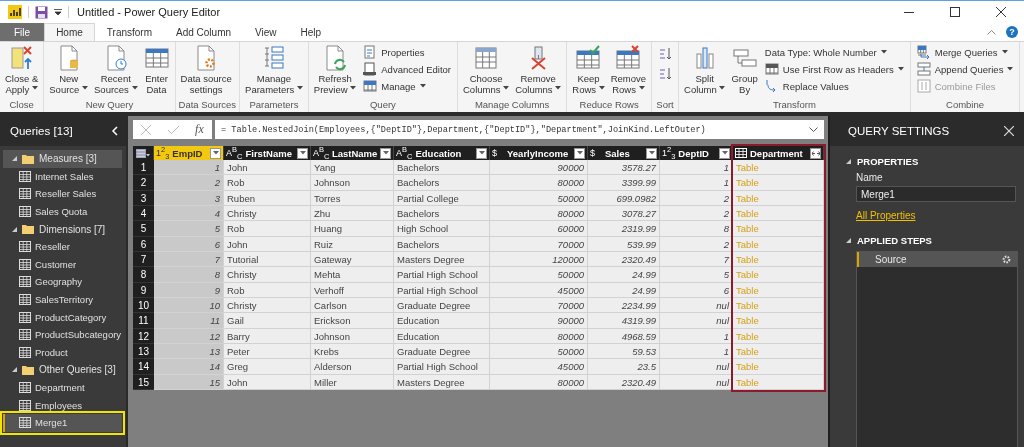  Describe the element at coordinates (965, 52) in the screenshot. I see `ribbon-command: Merge Queries` at that location.